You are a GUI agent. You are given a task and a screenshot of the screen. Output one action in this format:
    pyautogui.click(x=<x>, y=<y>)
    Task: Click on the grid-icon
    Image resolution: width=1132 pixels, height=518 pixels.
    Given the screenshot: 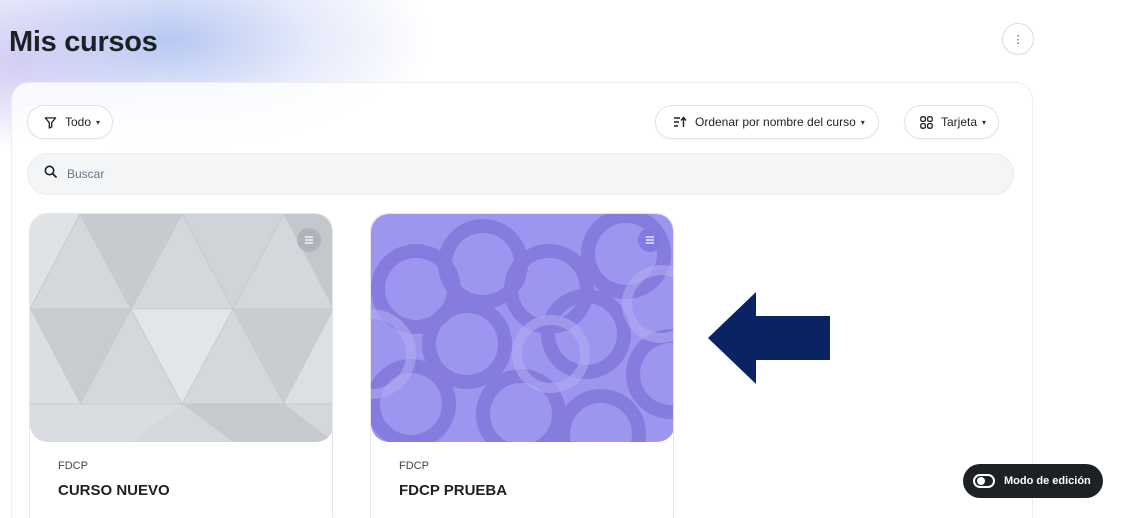 What is the action you would take?
    pyautogui.click(x=926, y=122)
    